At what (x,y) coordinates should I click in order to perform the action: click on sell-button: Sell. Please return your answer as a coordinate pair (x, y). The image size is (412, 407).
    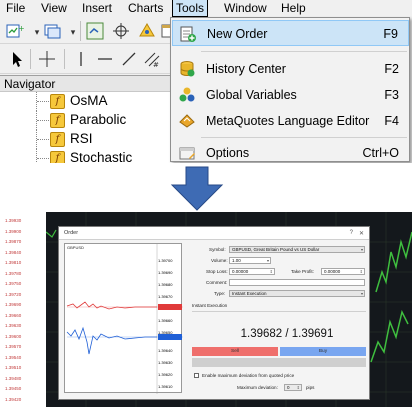
    Looking at the image, I should click on (235, 351).